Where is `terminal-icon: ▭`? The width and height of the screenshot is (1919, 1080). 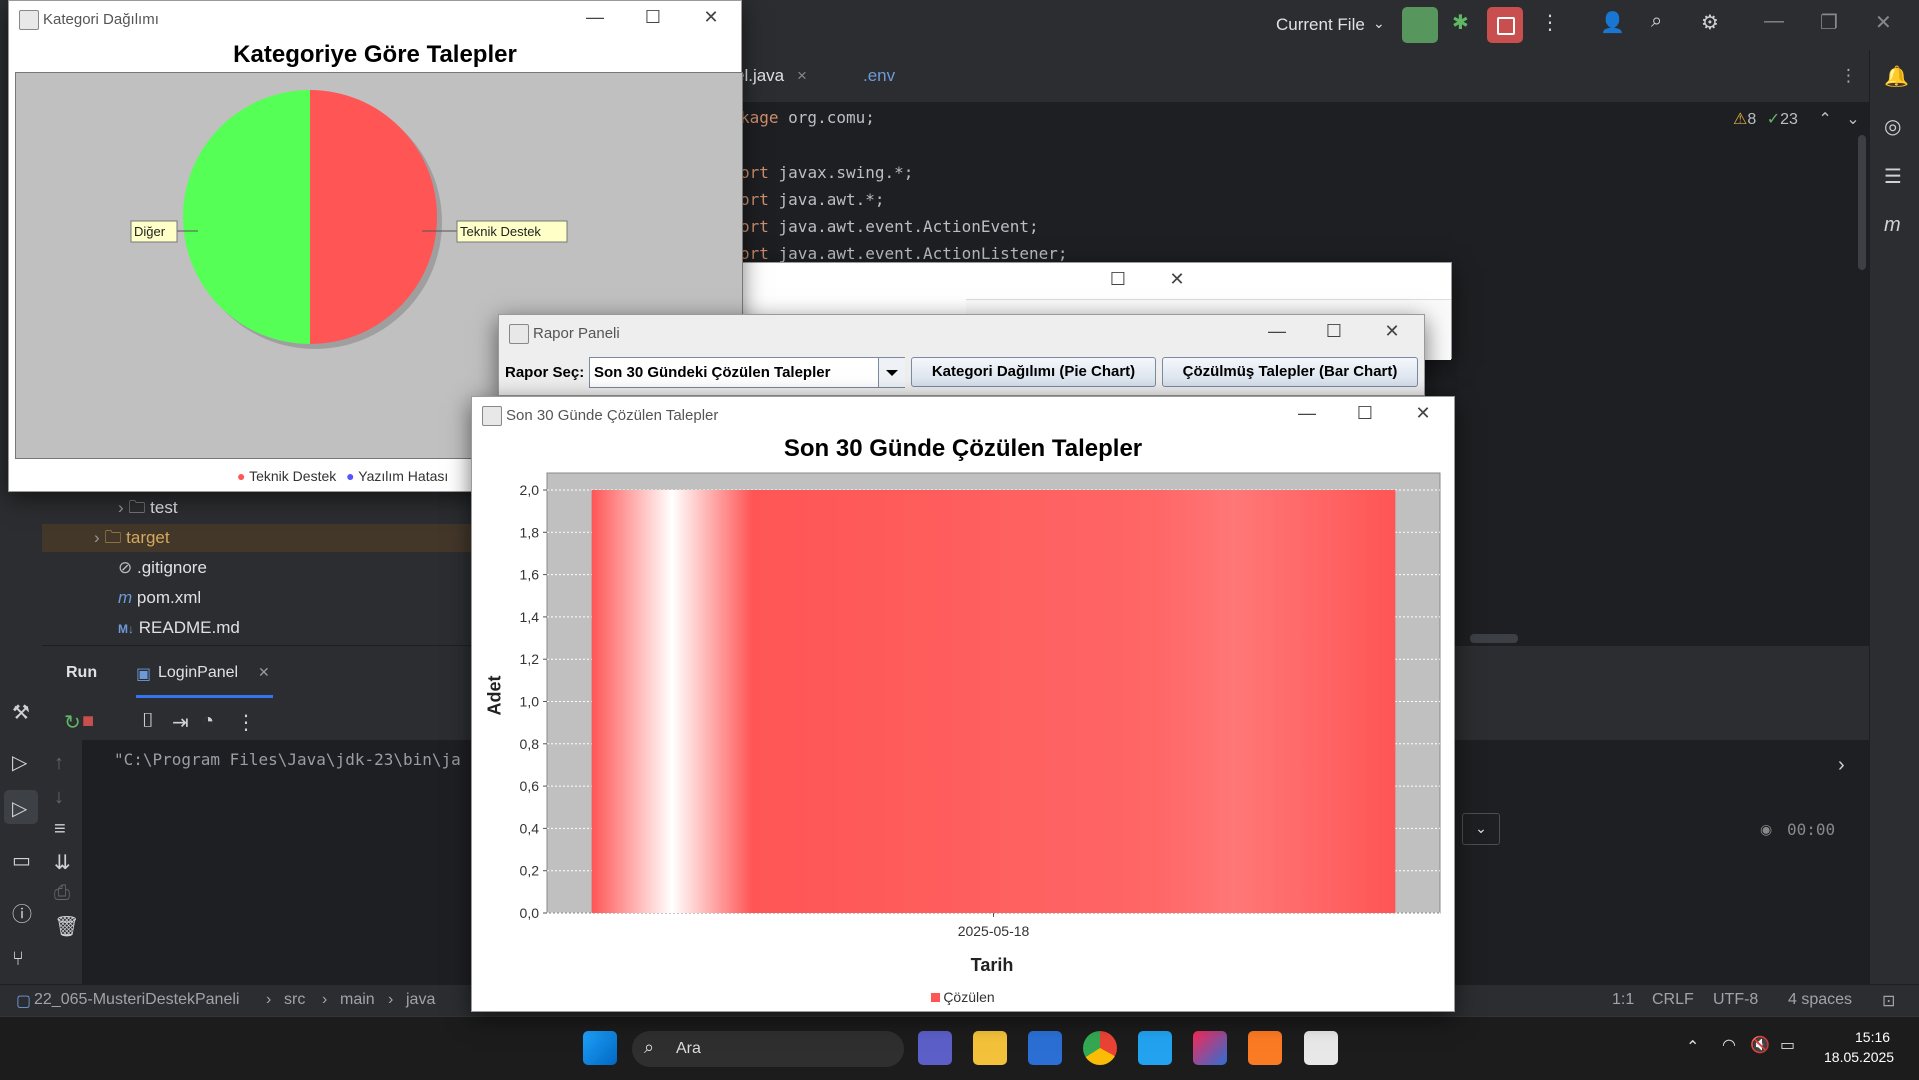 terminal-icon: ▭ is located at coordinates (21, 860).